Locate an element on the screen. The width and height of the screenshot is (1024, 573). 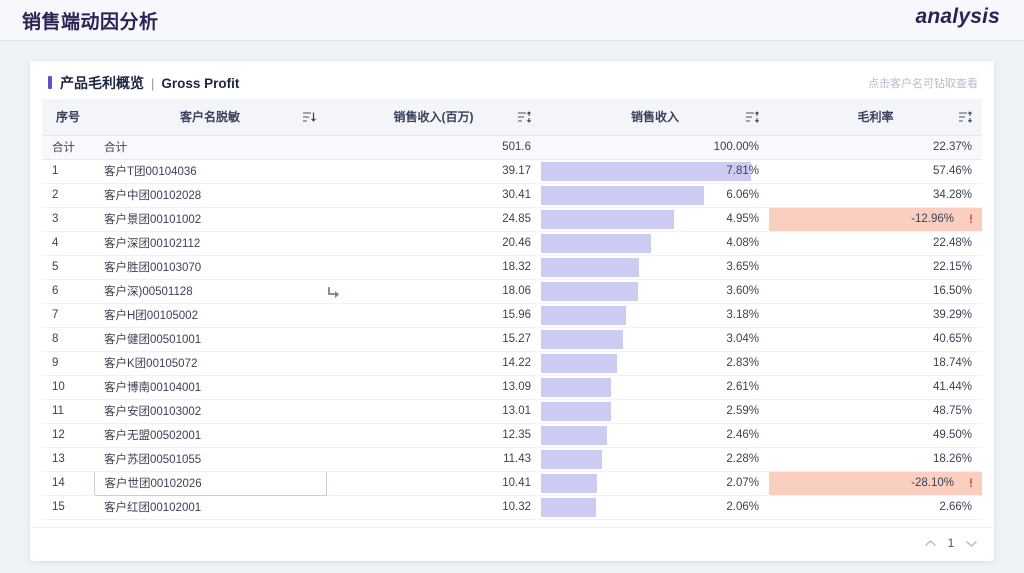
table-row: 9 客户K团00105072 14.22 2.83% 18.74% is located at coordinates (512, 363).